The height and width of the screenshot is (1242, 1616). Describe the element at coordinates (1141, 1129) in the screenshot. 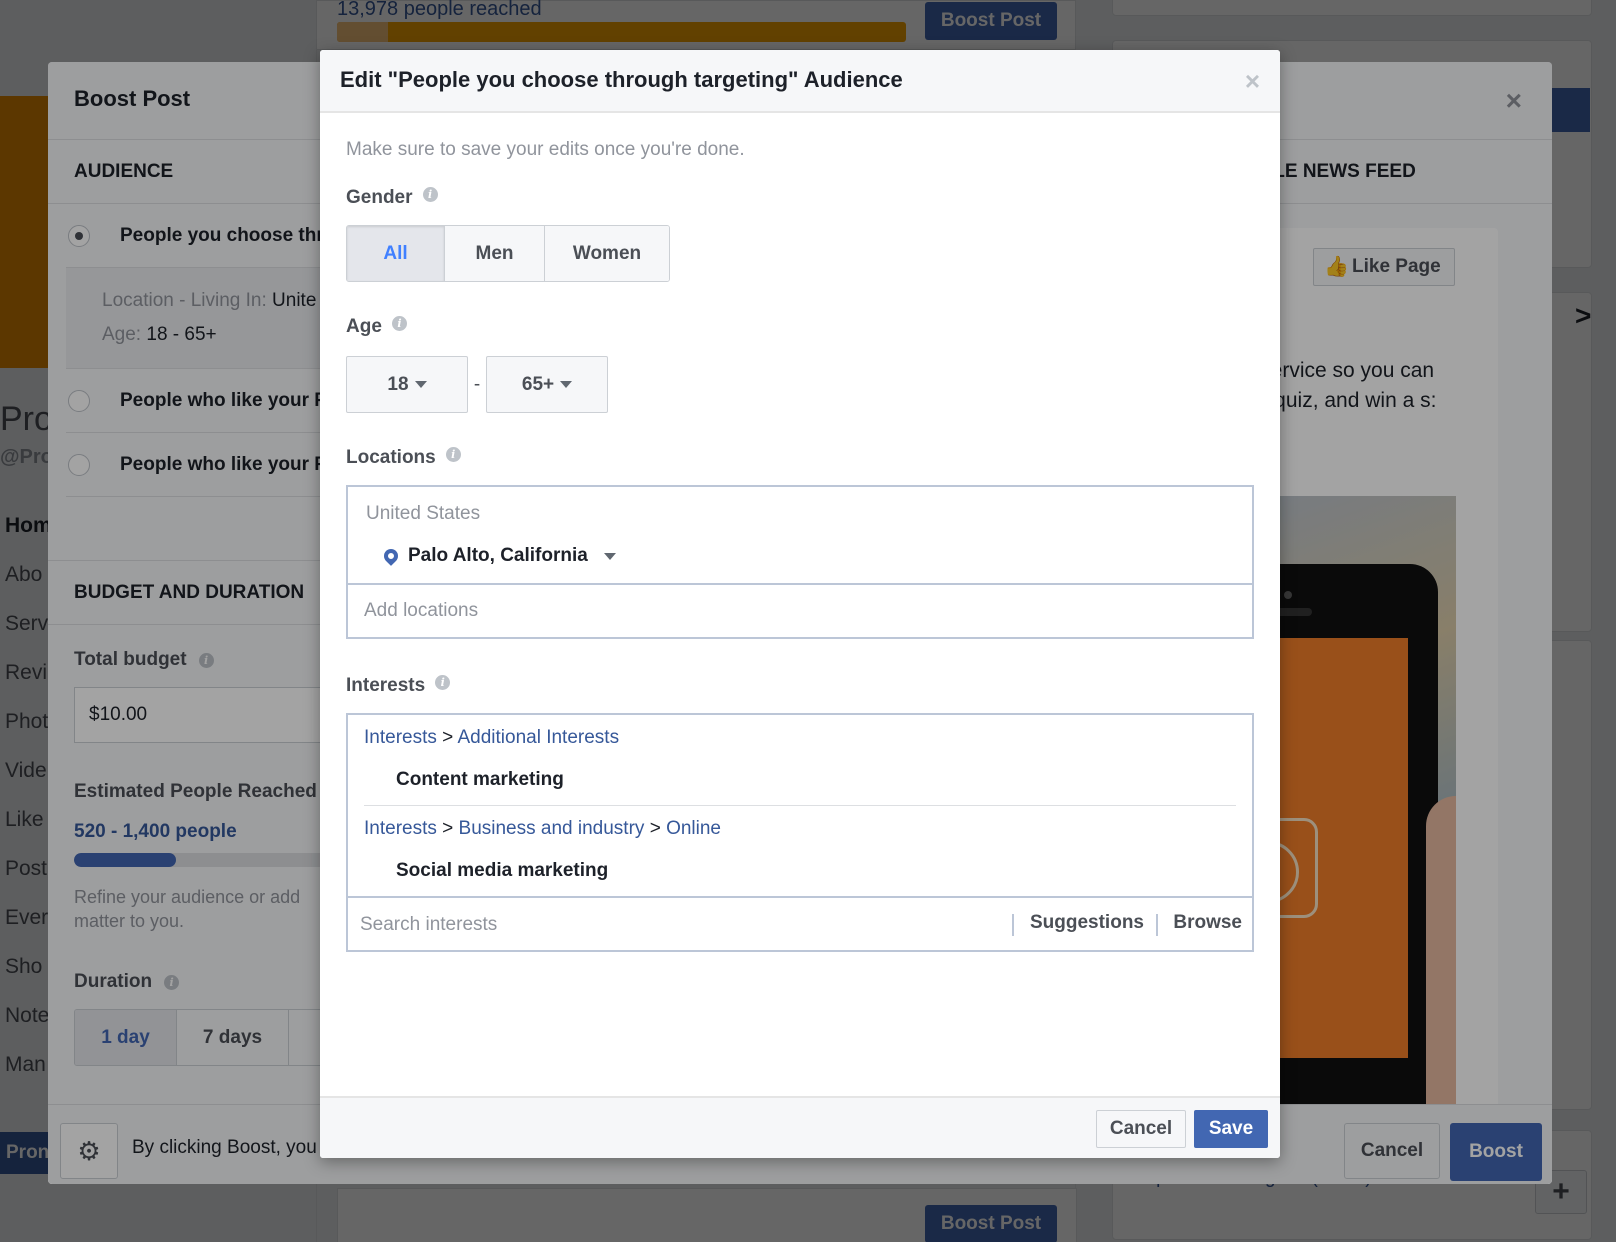

I see `cancel-button: Cancel` at that location.